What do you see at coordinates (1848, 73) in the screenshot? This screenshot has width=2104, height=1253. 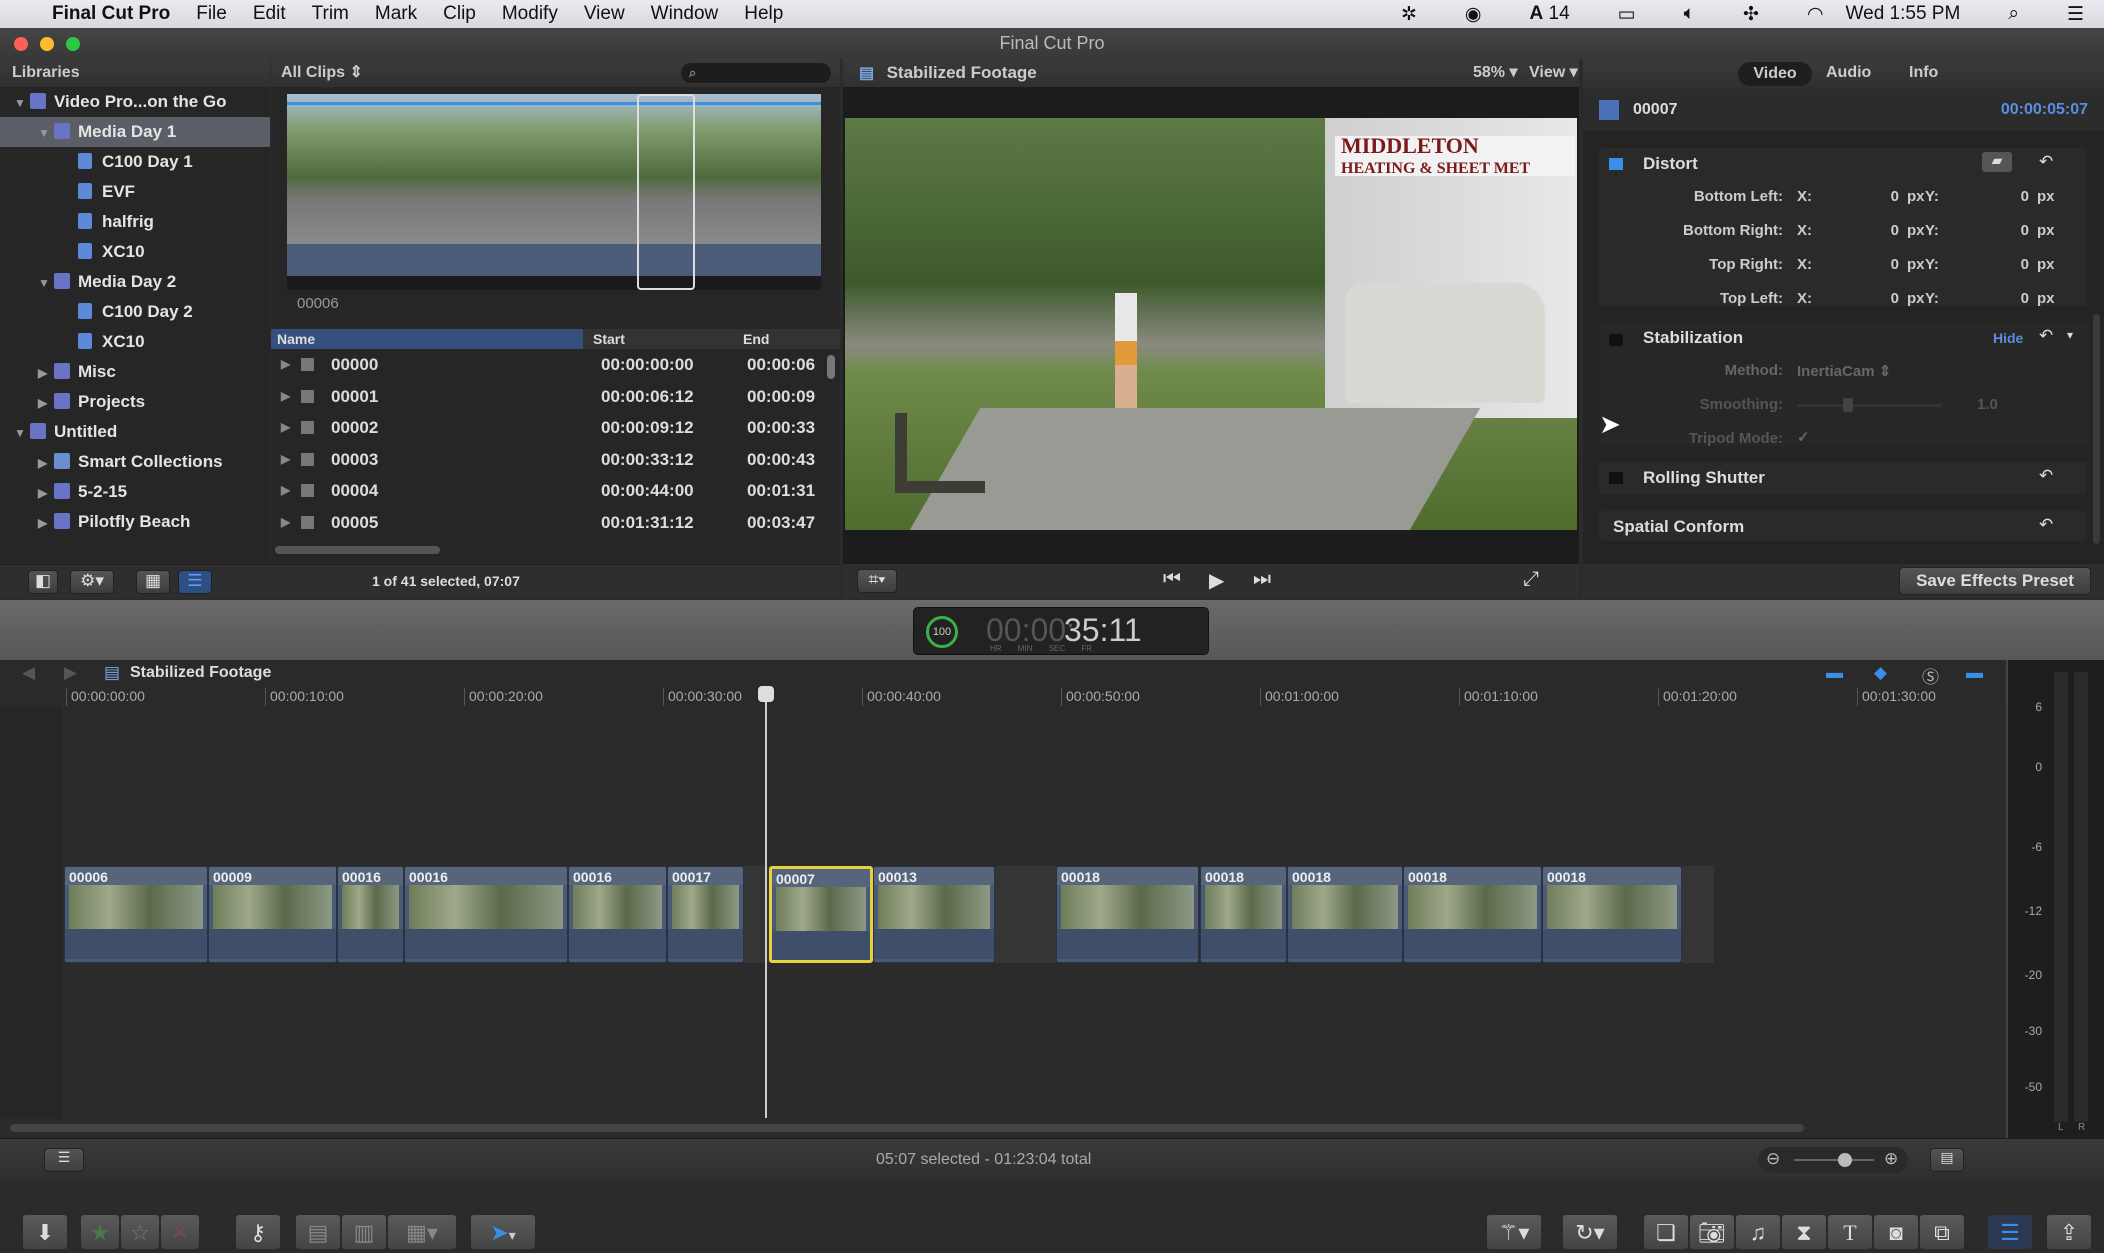 I see `tab-audio: Audio` at bounding box center [1848, 73].